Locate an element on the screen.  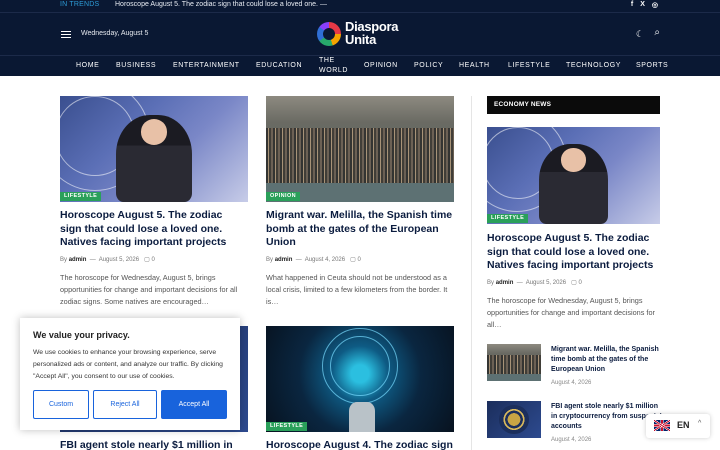
nav-health: HEALTH is located at coordinates (474, 65).